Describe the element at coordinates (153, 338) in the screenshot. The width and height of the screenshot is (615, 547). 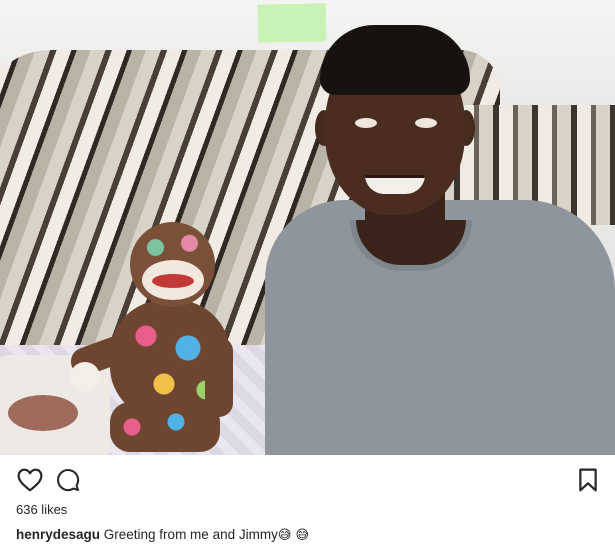
I see `sock-monkey-toy` at that location.